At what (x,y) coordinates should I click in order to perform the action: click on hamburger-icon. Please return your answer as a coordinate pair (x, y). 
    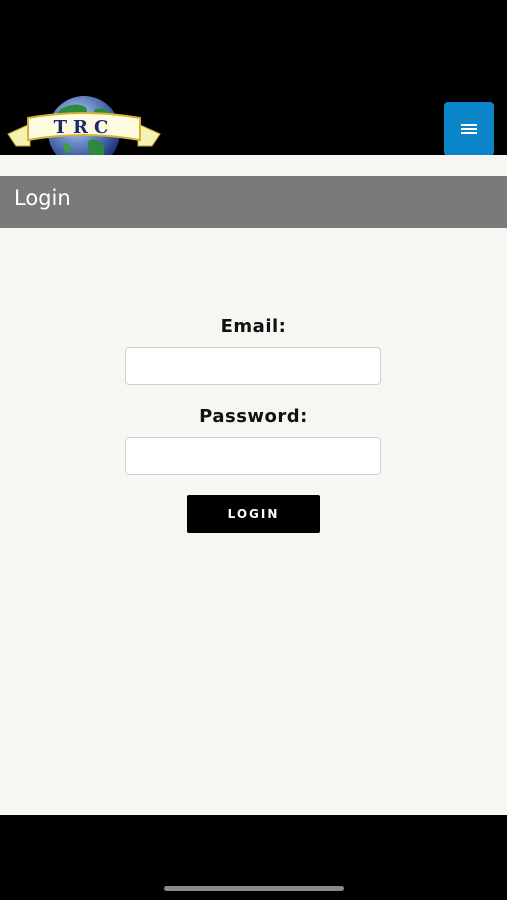
    Looking at the image, I should click on (469, 129).